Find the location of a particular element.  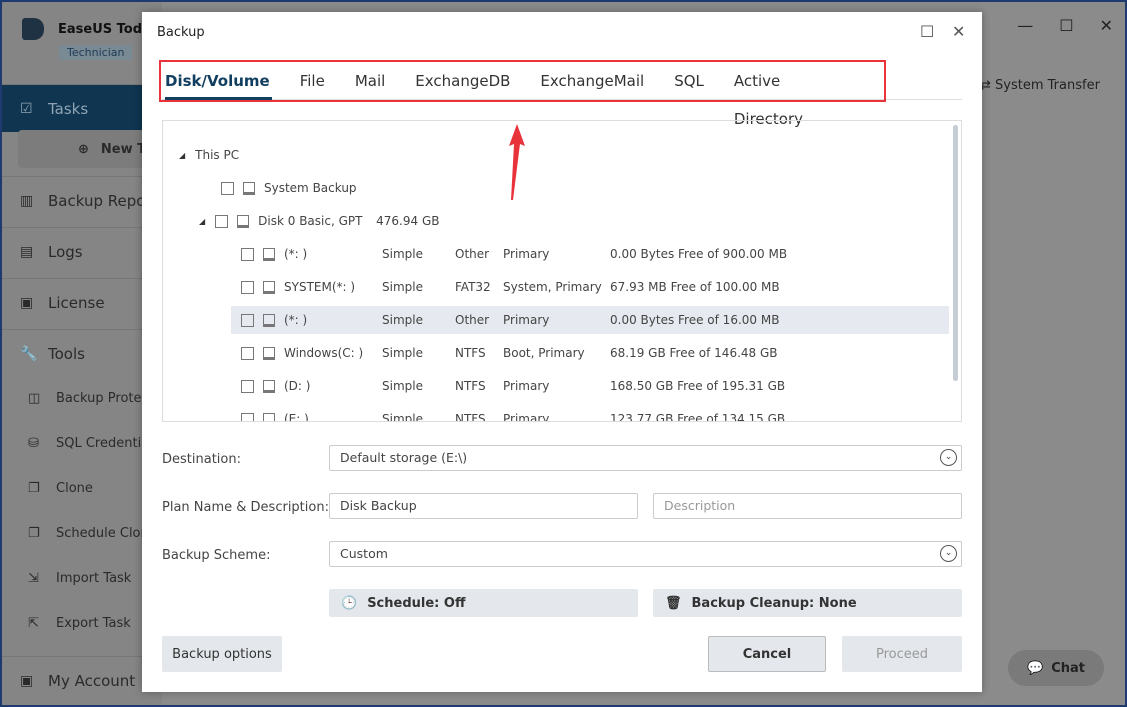

description-input: Description is located at coordinates (807, 506).